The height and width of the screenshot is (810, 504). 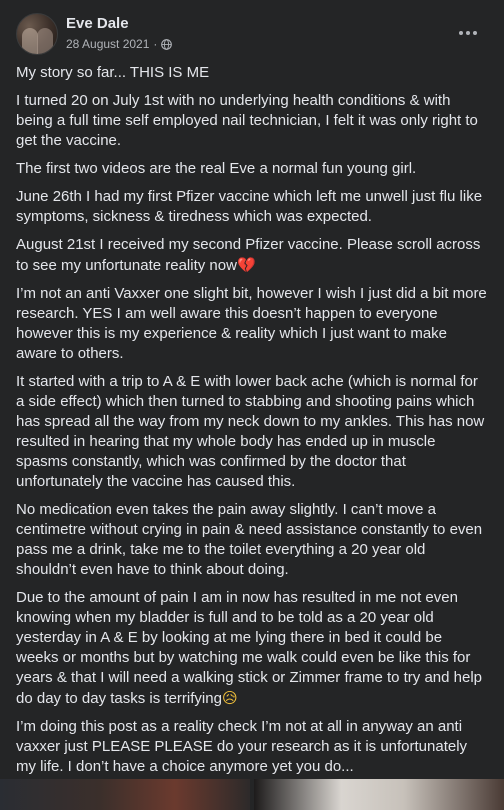 What do you see at coordinates (97, 23) in the screenshot?
I see `author-name: Eve Dale` at bounding box center [97, 23].